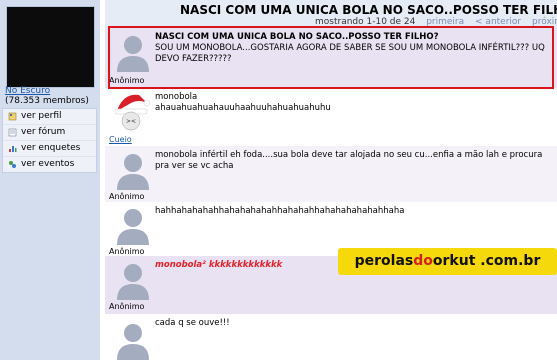 This screenshot has height=360, width=557. What do you see at coordinates (365, 22) in the screenshot?
I see `paging-range: mostrando 1-10 de 24` at bounding box center [365, 22].